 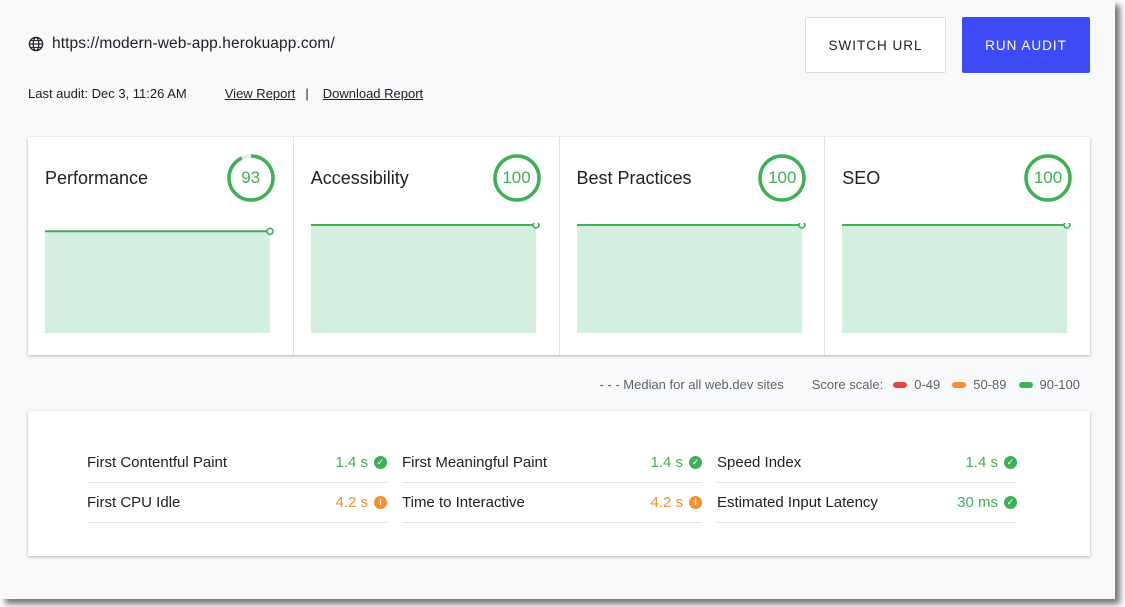 I want to click on metric-value-group: 30 ms ✓, so click(x=987, y=502).